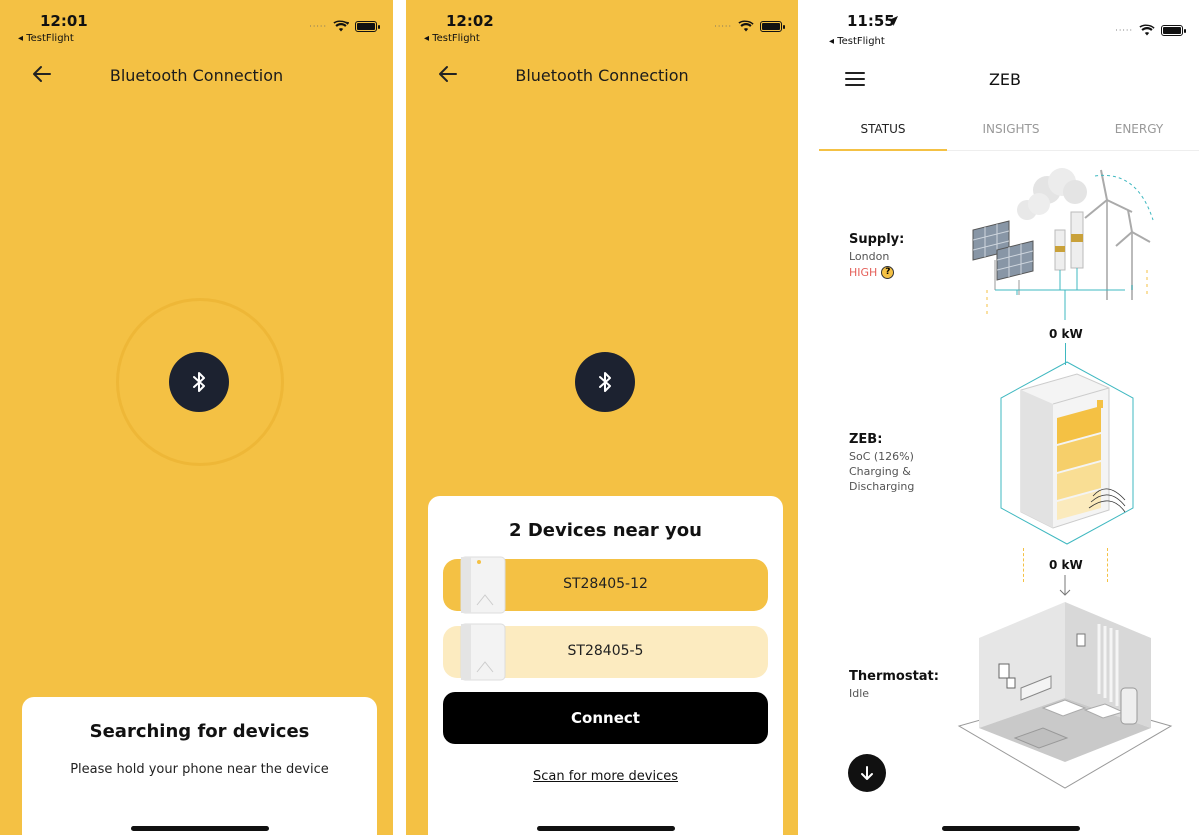  I want to click on tab-bar: STATUS INSIGHTS ENERGY, so click(1009, 132).